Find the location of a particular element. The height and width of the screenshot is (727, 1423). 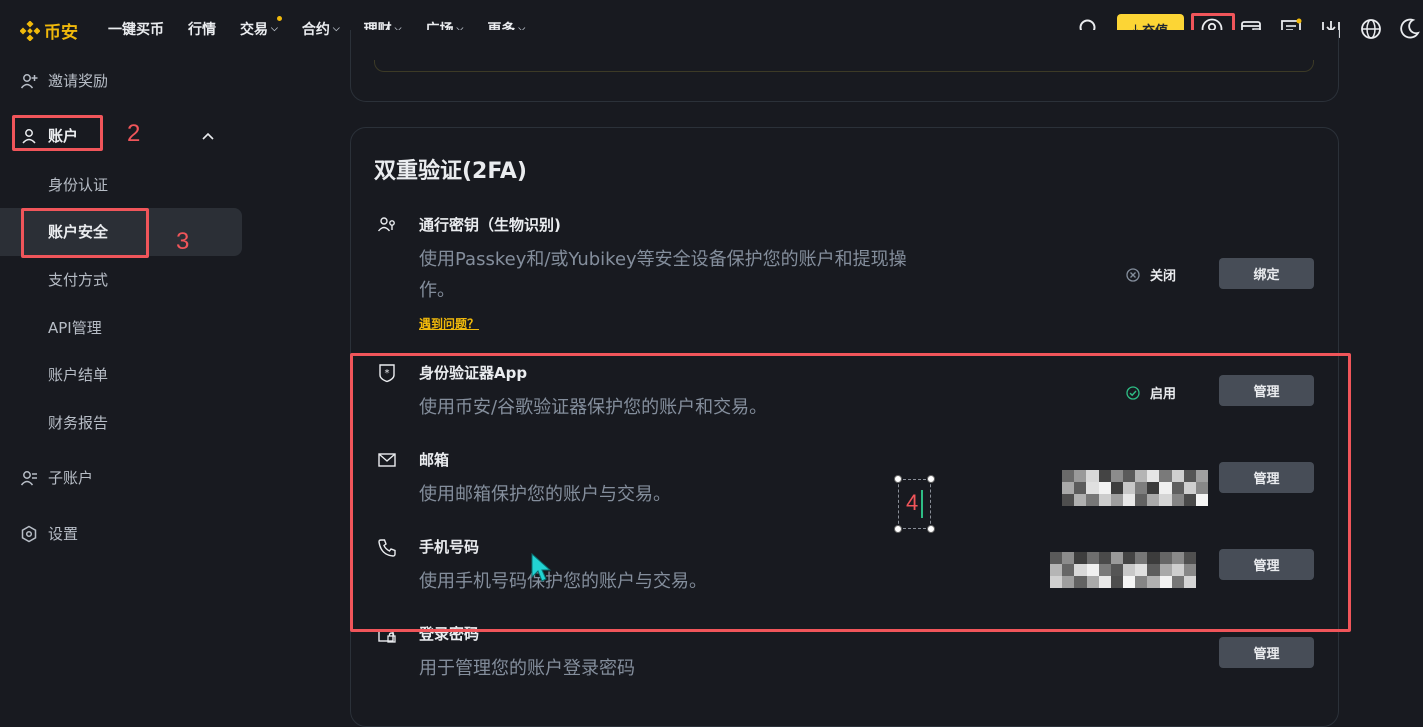

mouse-cursor-icon is located at coordinates (542, 570).